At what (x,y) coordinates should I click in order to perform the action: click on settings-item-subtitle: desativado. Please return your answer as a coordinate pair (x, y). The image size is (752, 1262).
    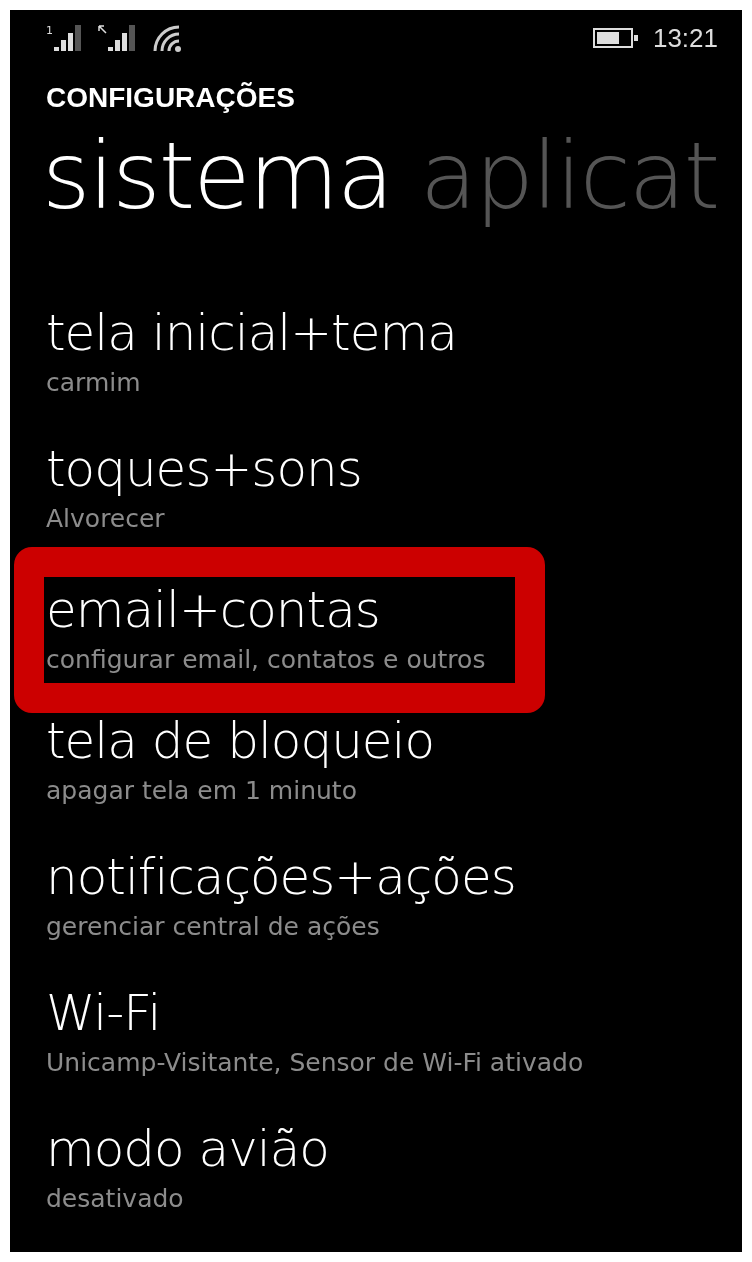
    Looking at the image, I should click on (115, 1199).